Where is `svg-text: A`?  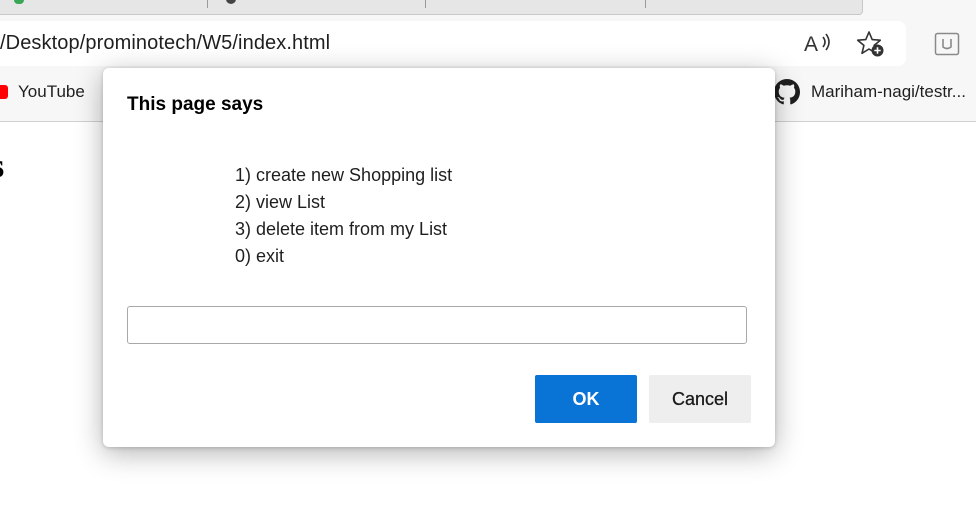 svg-text: A is located at coordinates (811, 44).